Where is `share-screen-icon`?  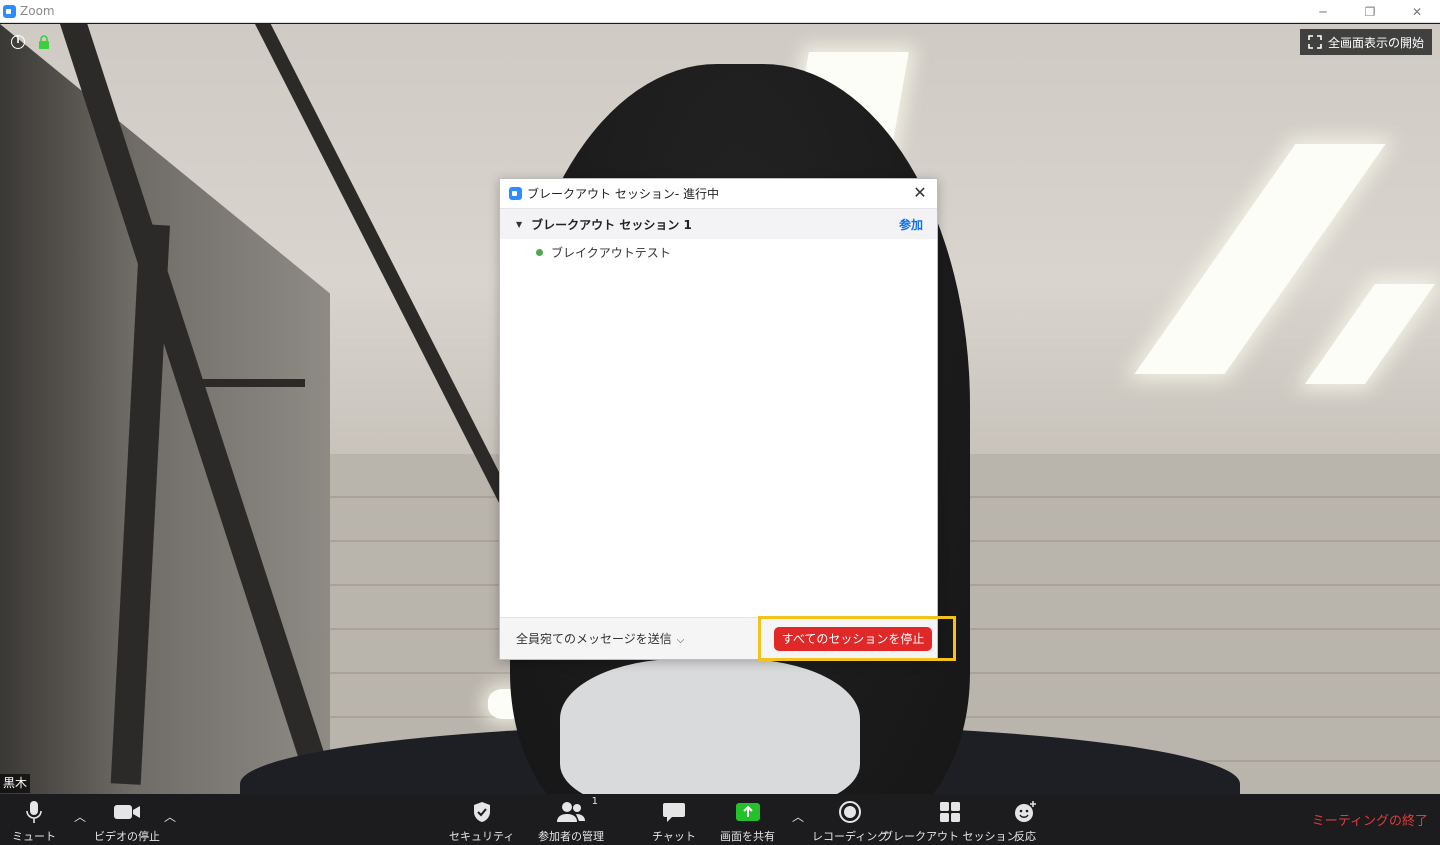 share-screen-icon is located at coordinates (747, 812).